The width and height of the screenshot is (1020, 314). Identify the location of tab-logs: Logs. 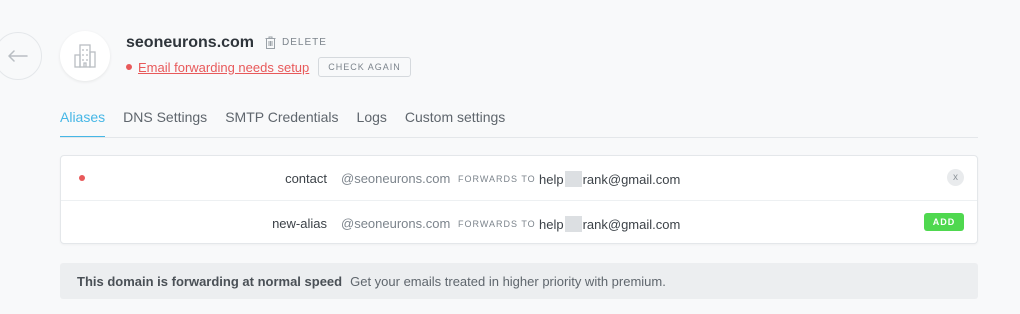
(372, 122).